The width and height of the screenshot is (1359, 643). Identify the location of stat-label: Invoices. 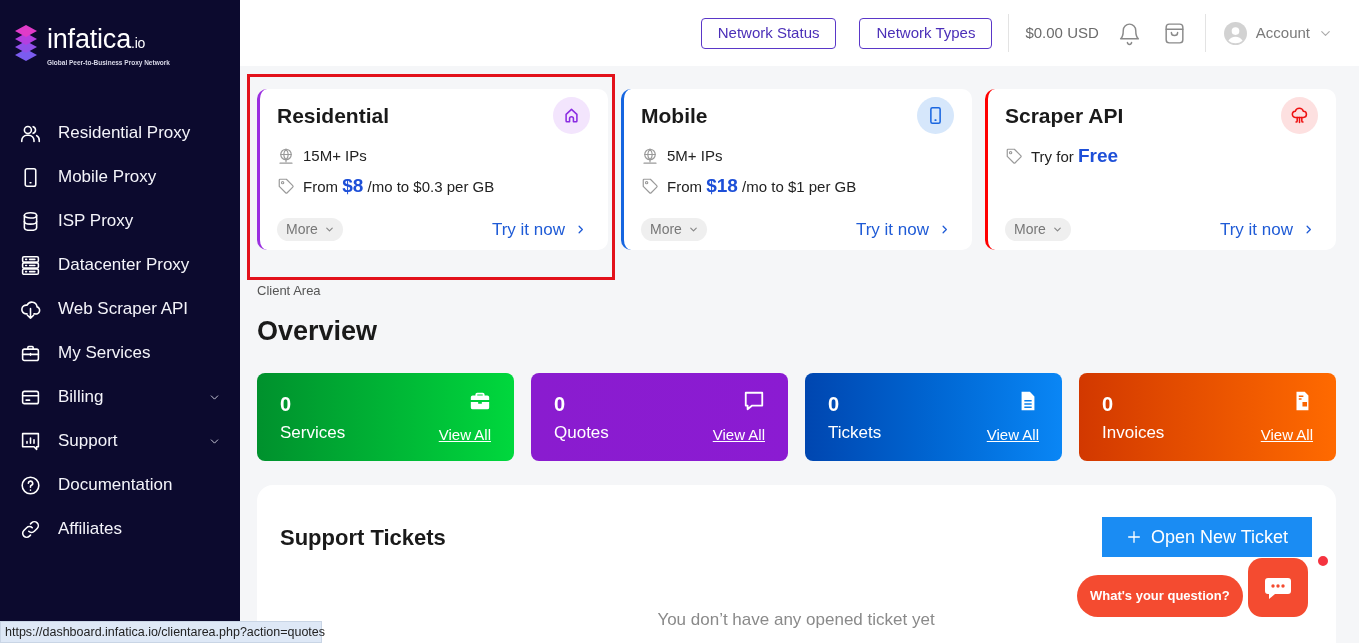
(1133, 433).